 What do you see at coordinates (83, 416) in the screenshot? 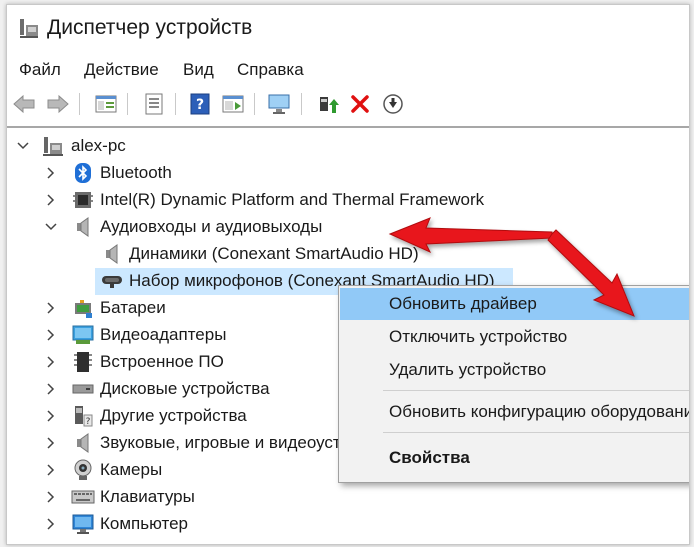
I see `other-device-icon: ?` at bounding box center [83, 416].